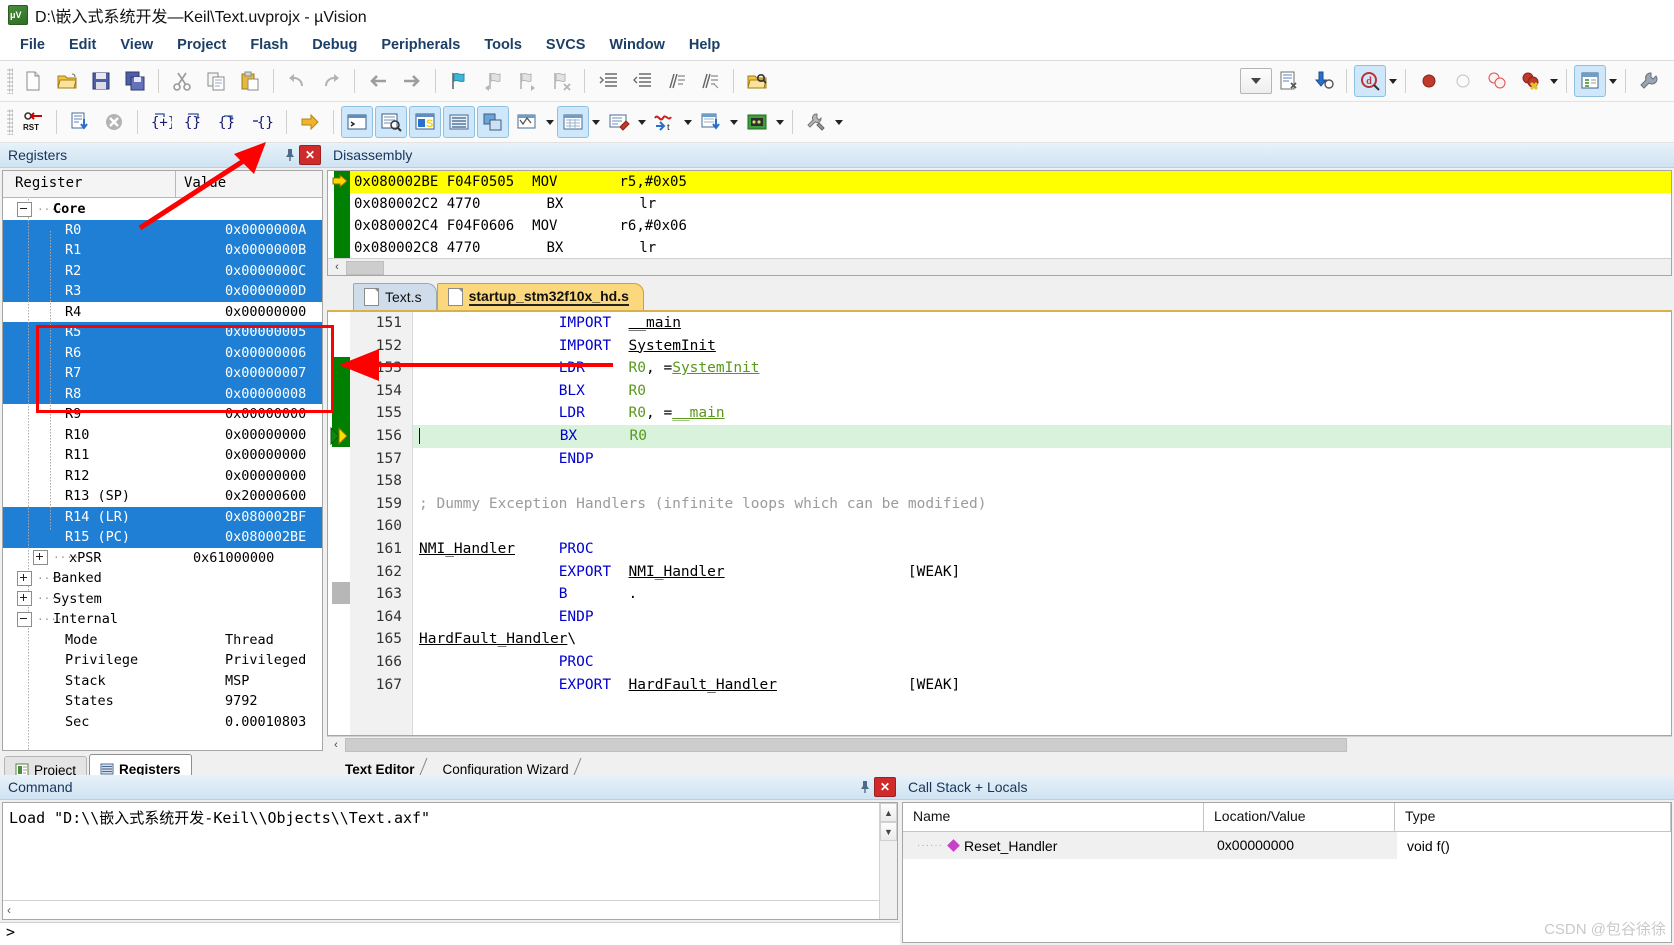  What do you see at coordinates (1042, 346) in the screenshot?
I see `code-line: IMPORT SystemInit` at bounding box center [1042, 346].